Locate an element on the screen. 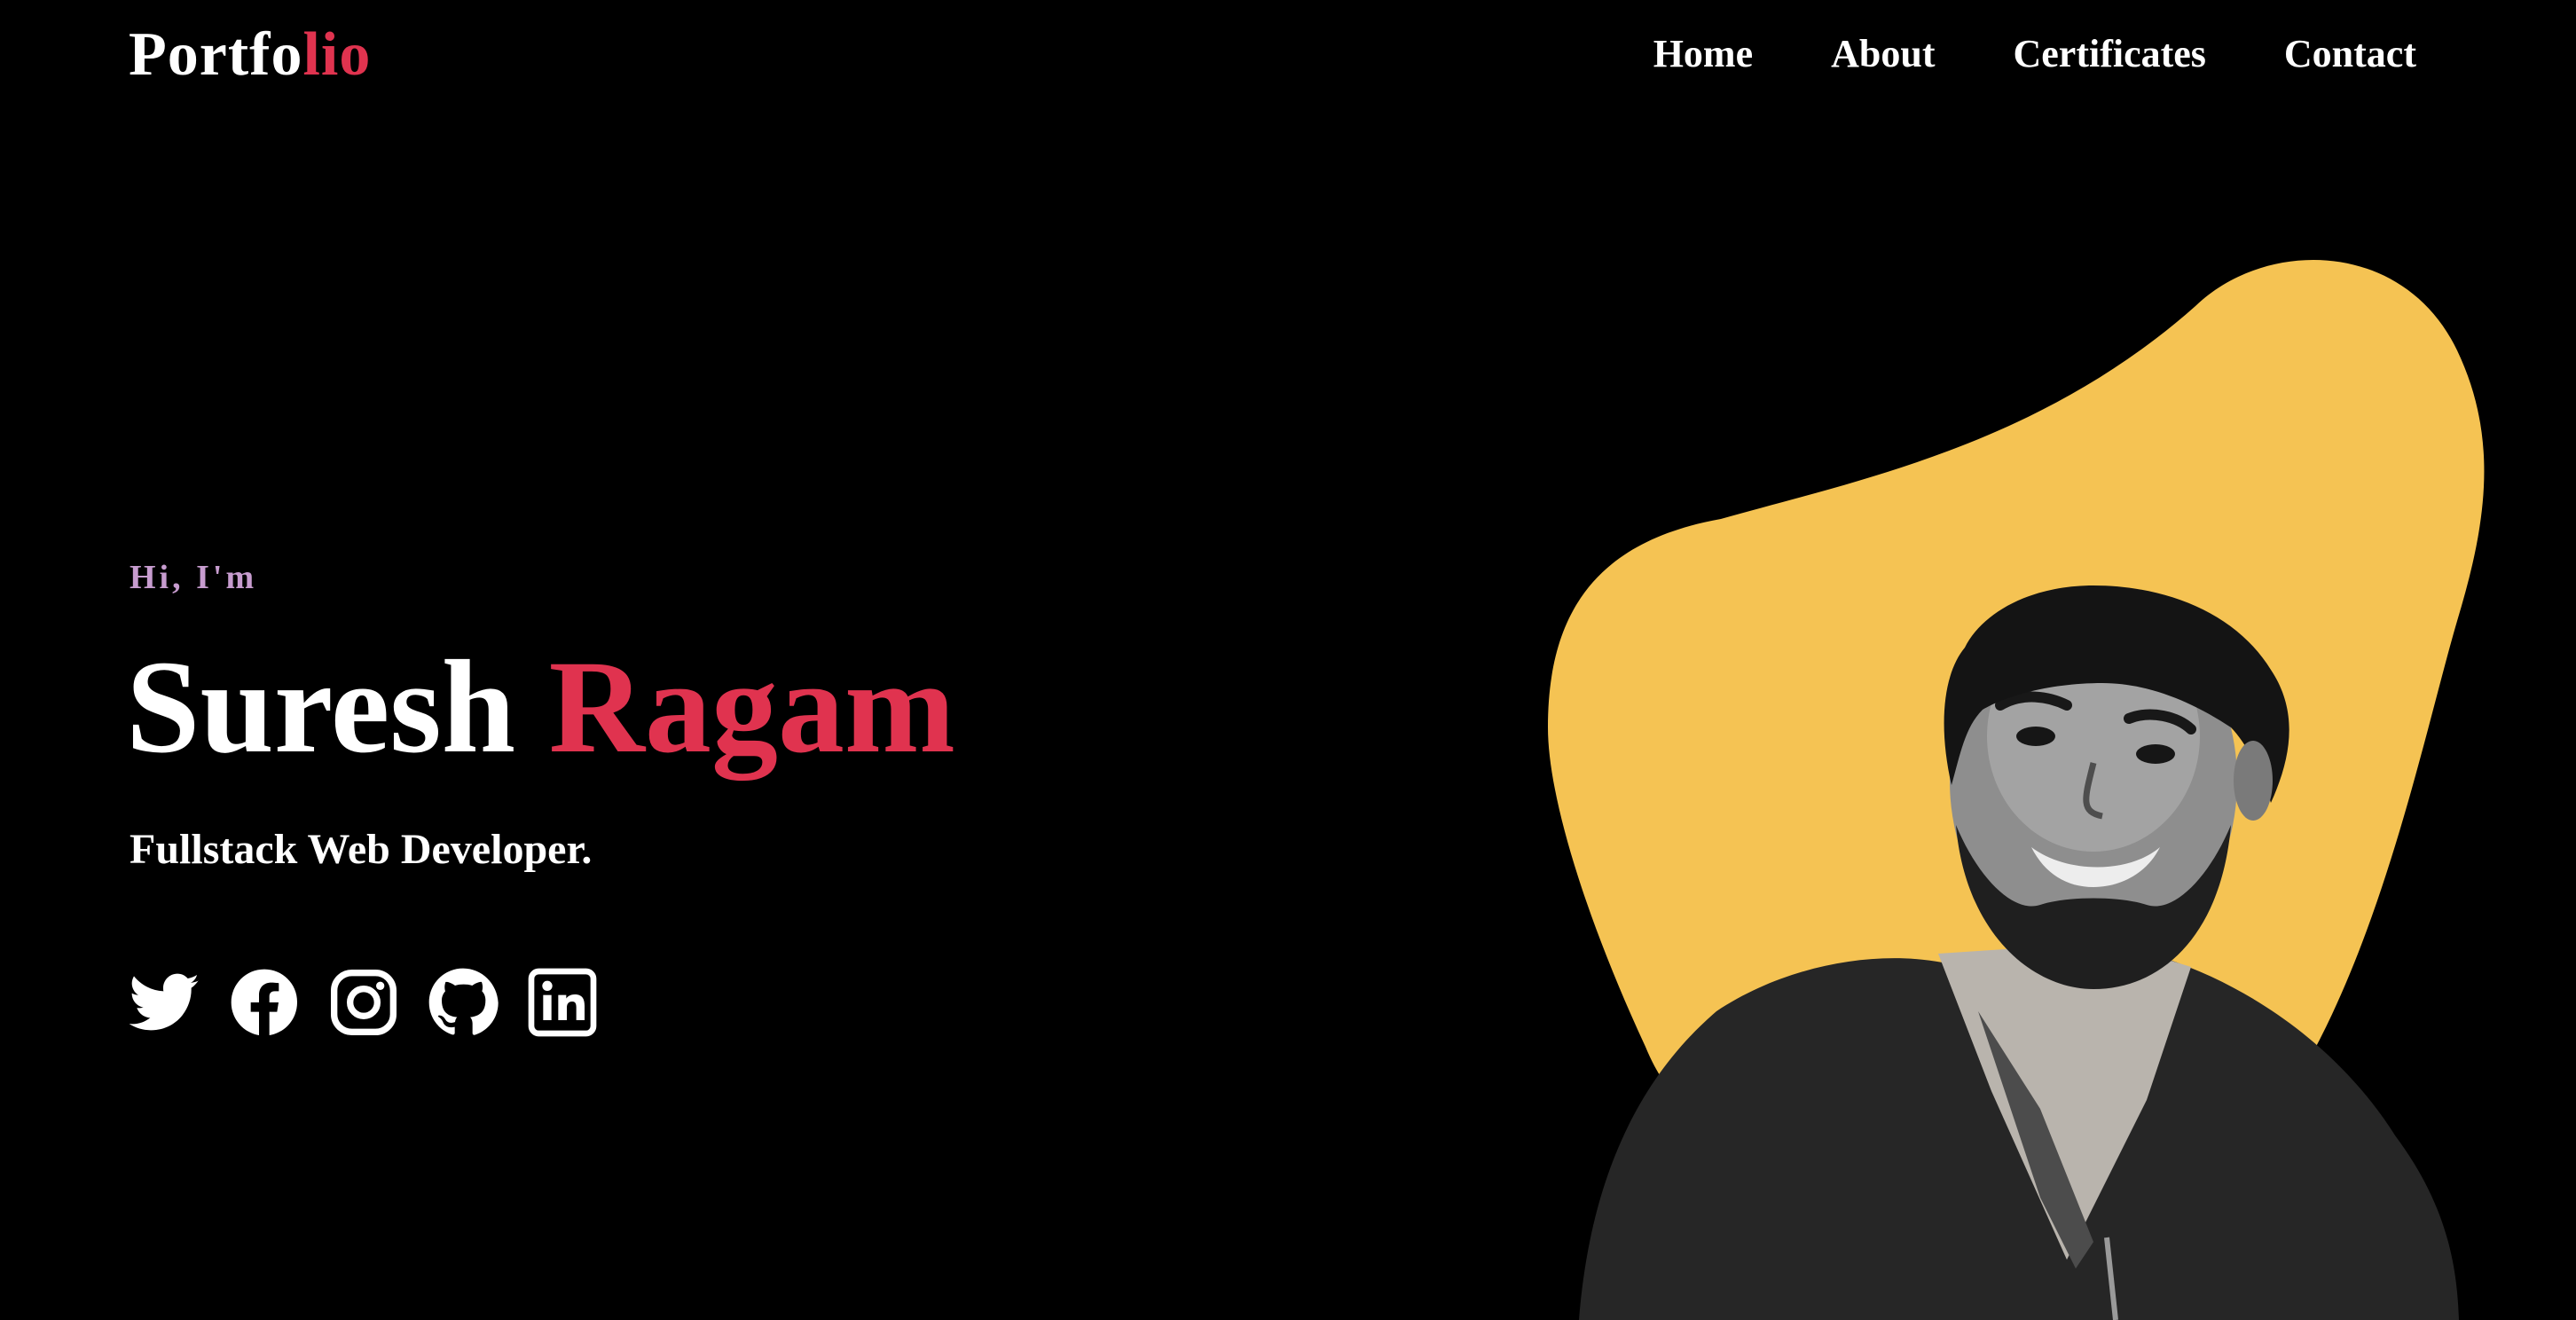  logo-text: Portfo is located at coordinates (216, 54).